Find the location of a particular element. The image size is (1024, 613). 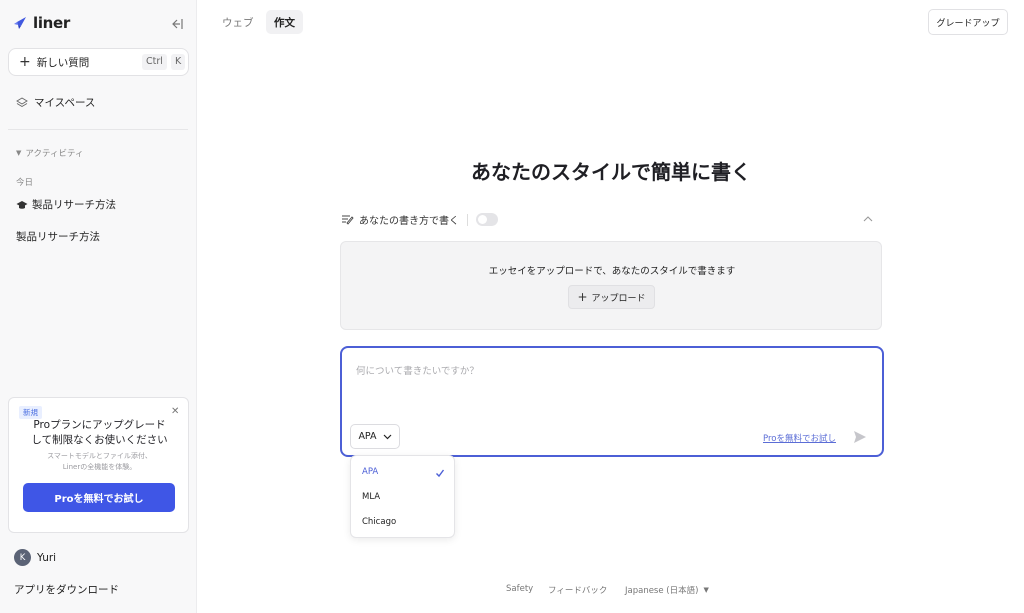

sidebar-item-label: マイスペース is located at coordinates (65, 103).